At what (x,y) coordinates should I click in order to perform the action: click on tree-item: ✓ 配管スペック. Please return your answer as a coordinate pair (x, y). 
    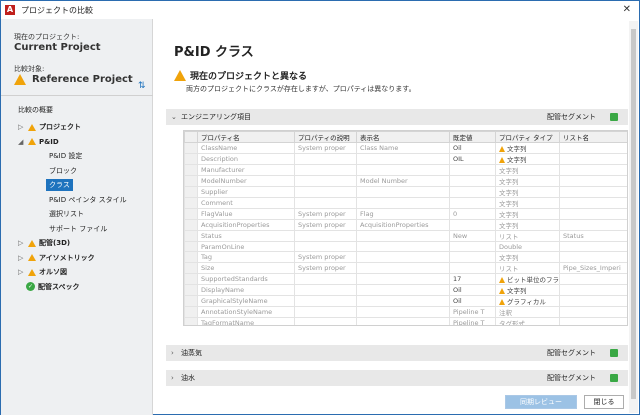
    Looking at the image, I should click on (77, 287).